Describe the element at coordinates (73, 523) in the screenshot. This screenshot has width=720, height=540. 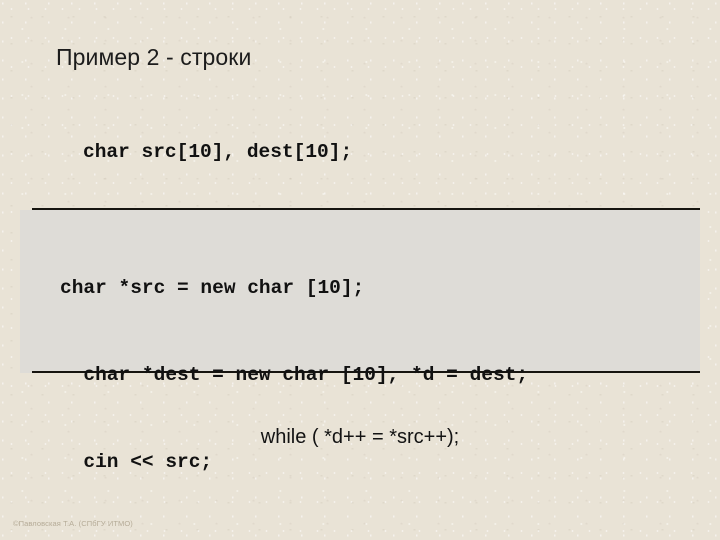
I see `footer-copyright: ©Павловская Т.А. (СПбГУ ИТМО)` at that location.